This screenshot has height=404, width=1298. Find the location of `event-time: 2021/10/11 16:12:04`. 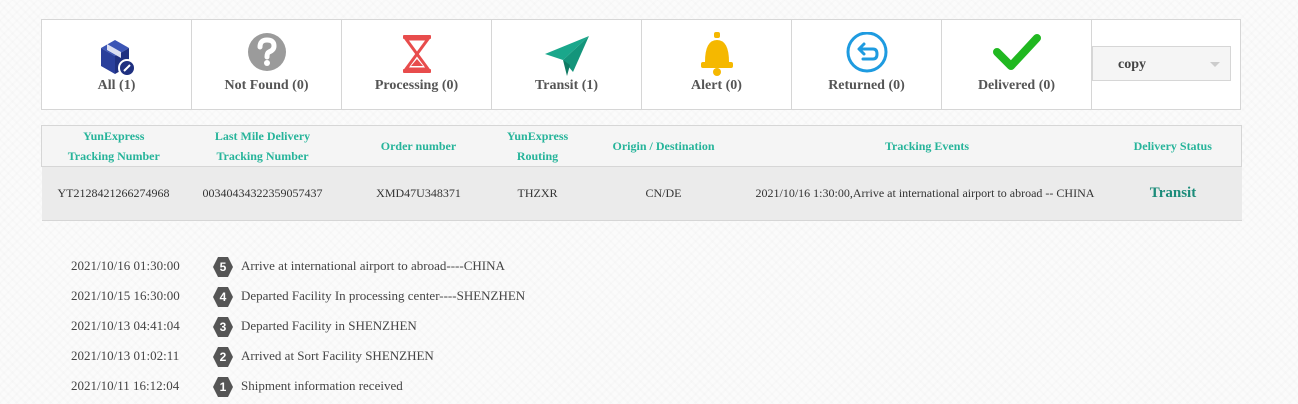

event-time: 2021/10/11 16:12:04 is located at coordinates (125, 385).